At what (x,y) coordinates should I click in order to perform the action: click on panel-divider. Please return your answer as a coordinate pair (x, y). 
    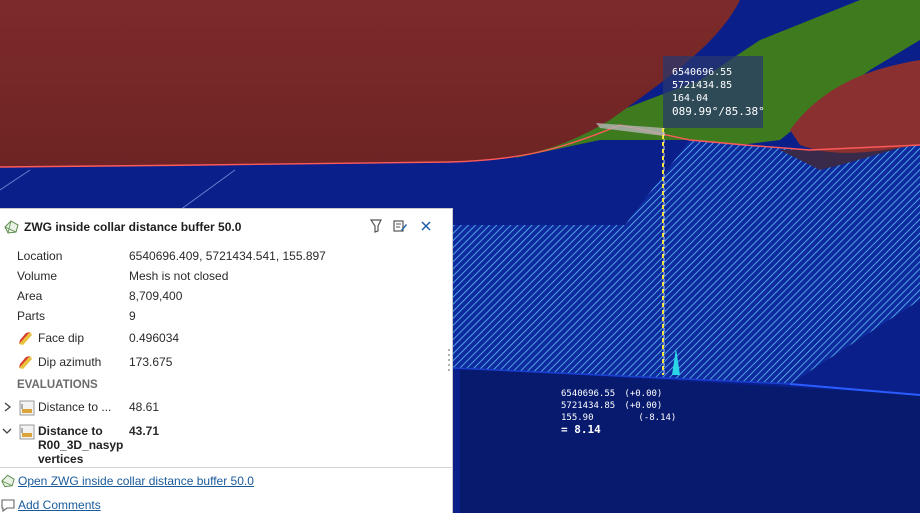
    Looking at the image, I should click on (226, 467).